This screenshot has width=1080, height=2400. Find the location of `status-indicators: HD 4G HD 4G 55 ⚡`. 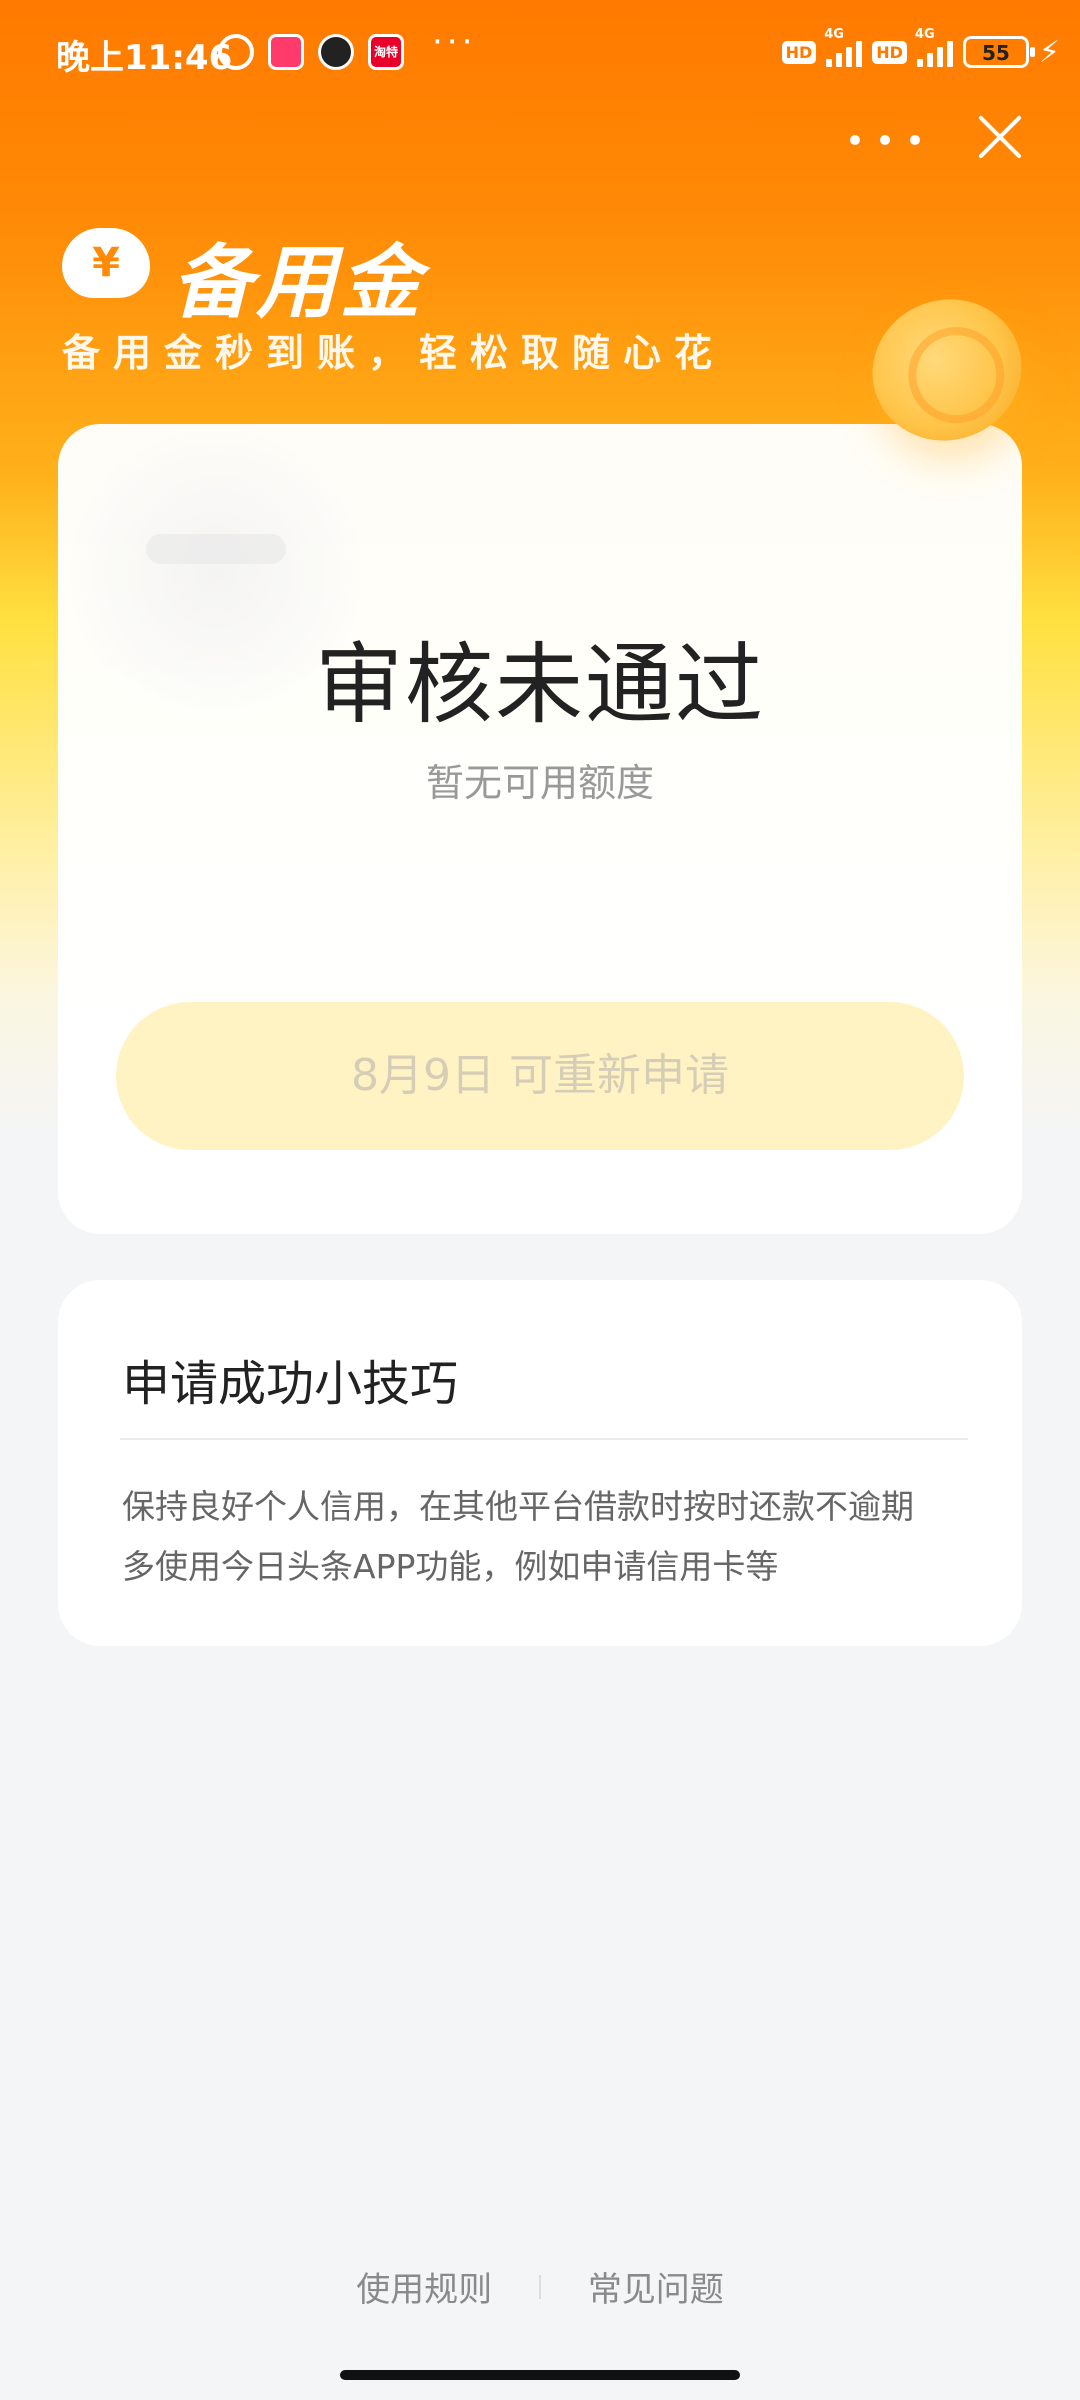

status-indicators: HD 4G HD 4G 55 ⚡ is located at coordinates (920, 49).